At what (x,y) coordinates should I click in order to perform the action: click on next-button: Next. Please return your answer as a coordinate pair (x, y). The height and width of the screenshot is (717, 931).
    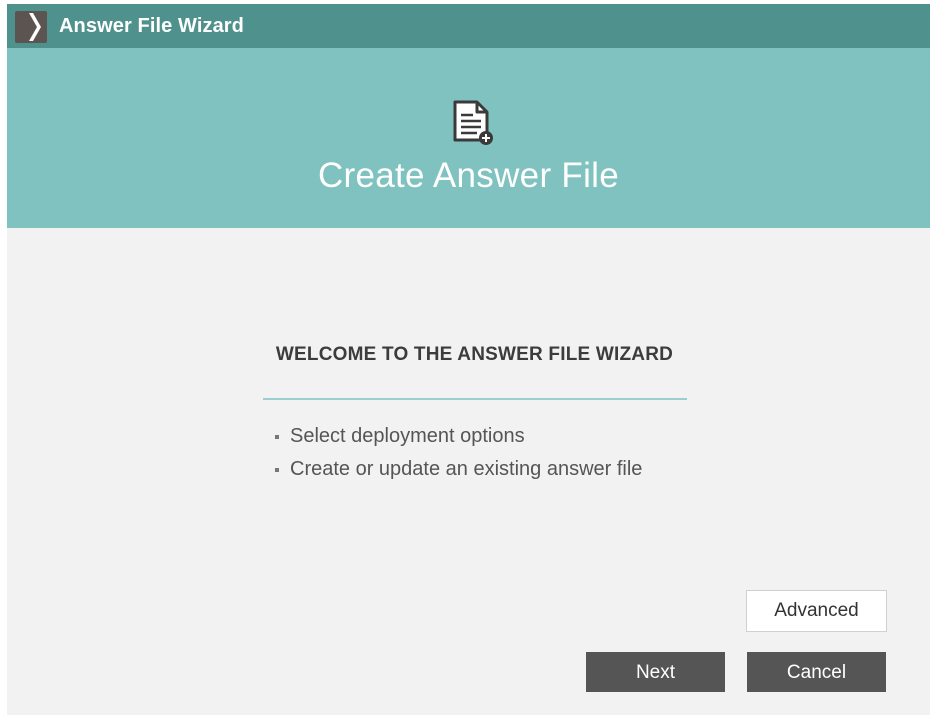
    Looking at the image, I should click on (655, 672).